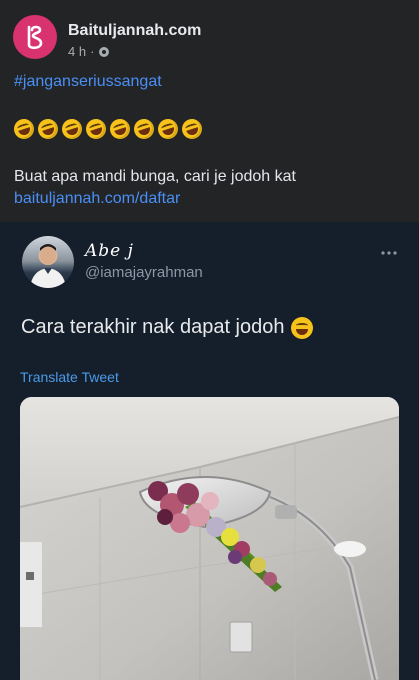  I want to click on globe-icon, so click(104, 51).